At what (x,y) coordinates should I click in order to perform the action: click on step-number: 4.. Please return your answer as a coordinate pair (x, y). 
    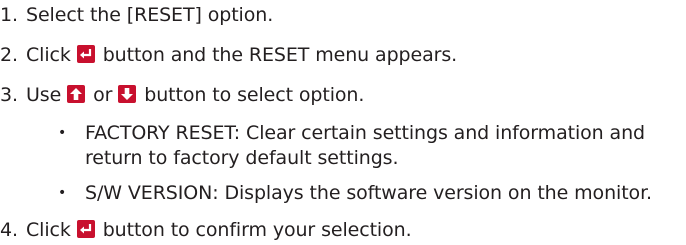
    Looking at the image, I should click on (9, 230).